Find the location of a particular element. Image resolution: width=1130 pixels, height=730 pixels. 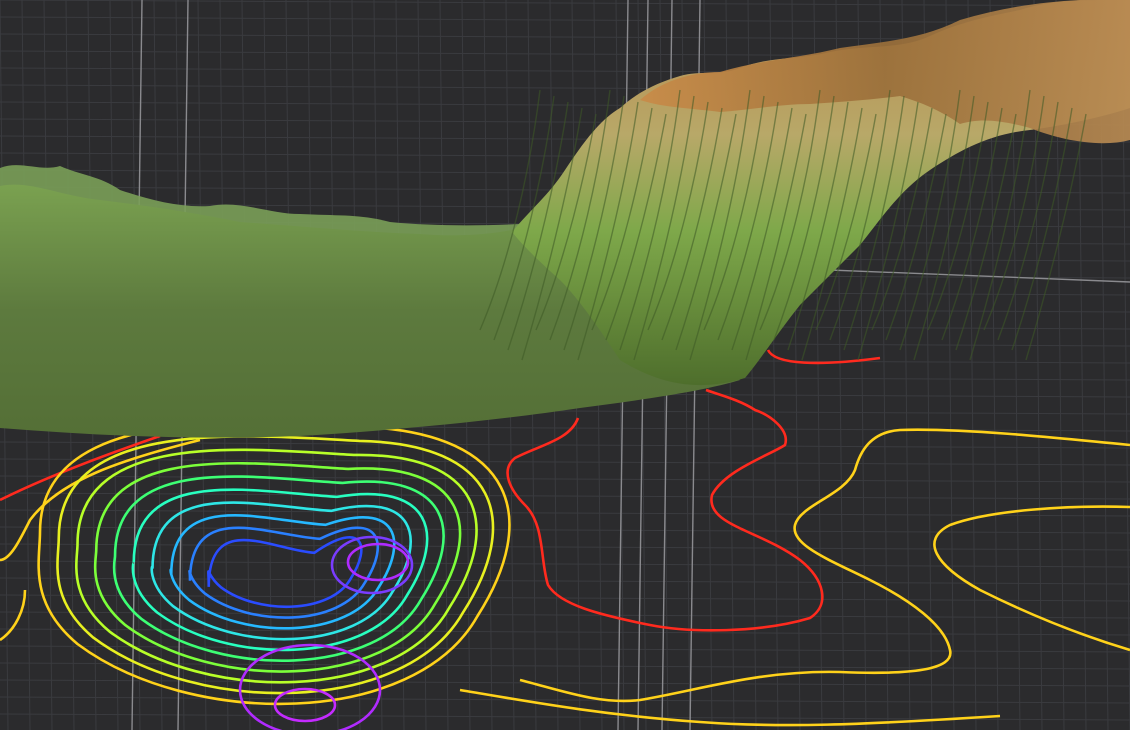

cliff-striation is located at coordinates (1042, 229).